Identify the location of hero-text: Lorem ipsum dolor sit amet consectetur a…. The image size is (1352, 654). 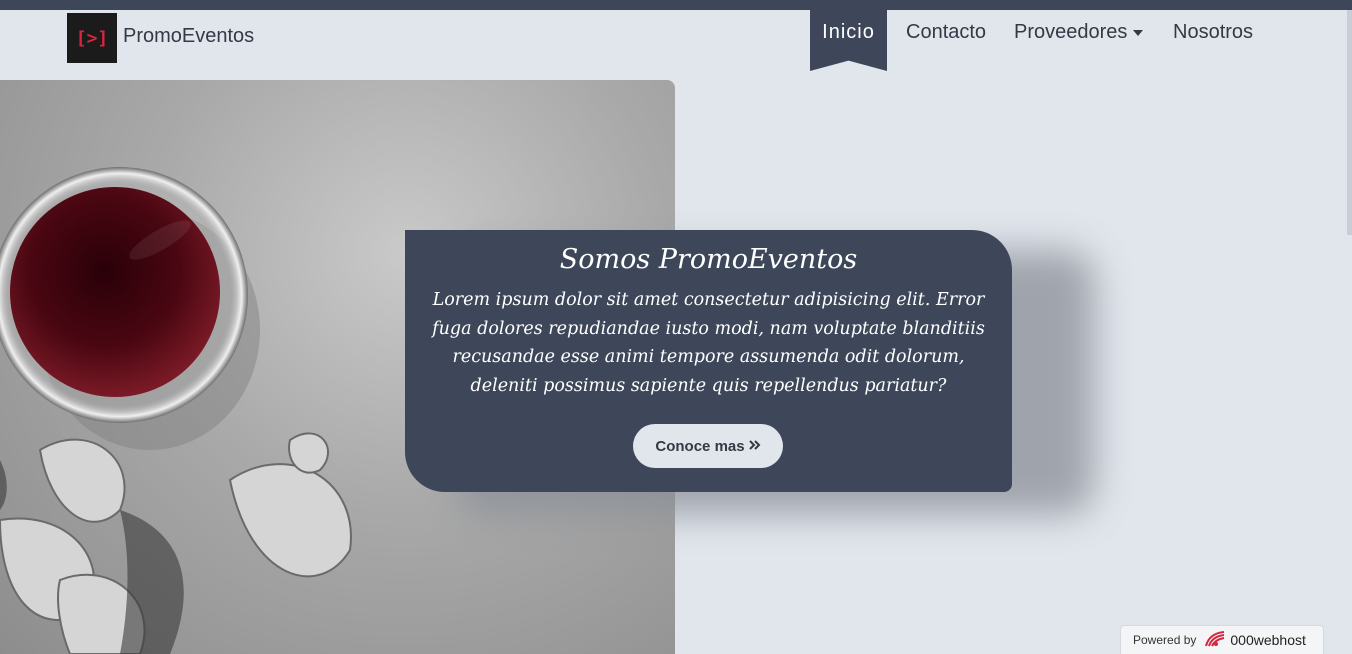
(708, 343).